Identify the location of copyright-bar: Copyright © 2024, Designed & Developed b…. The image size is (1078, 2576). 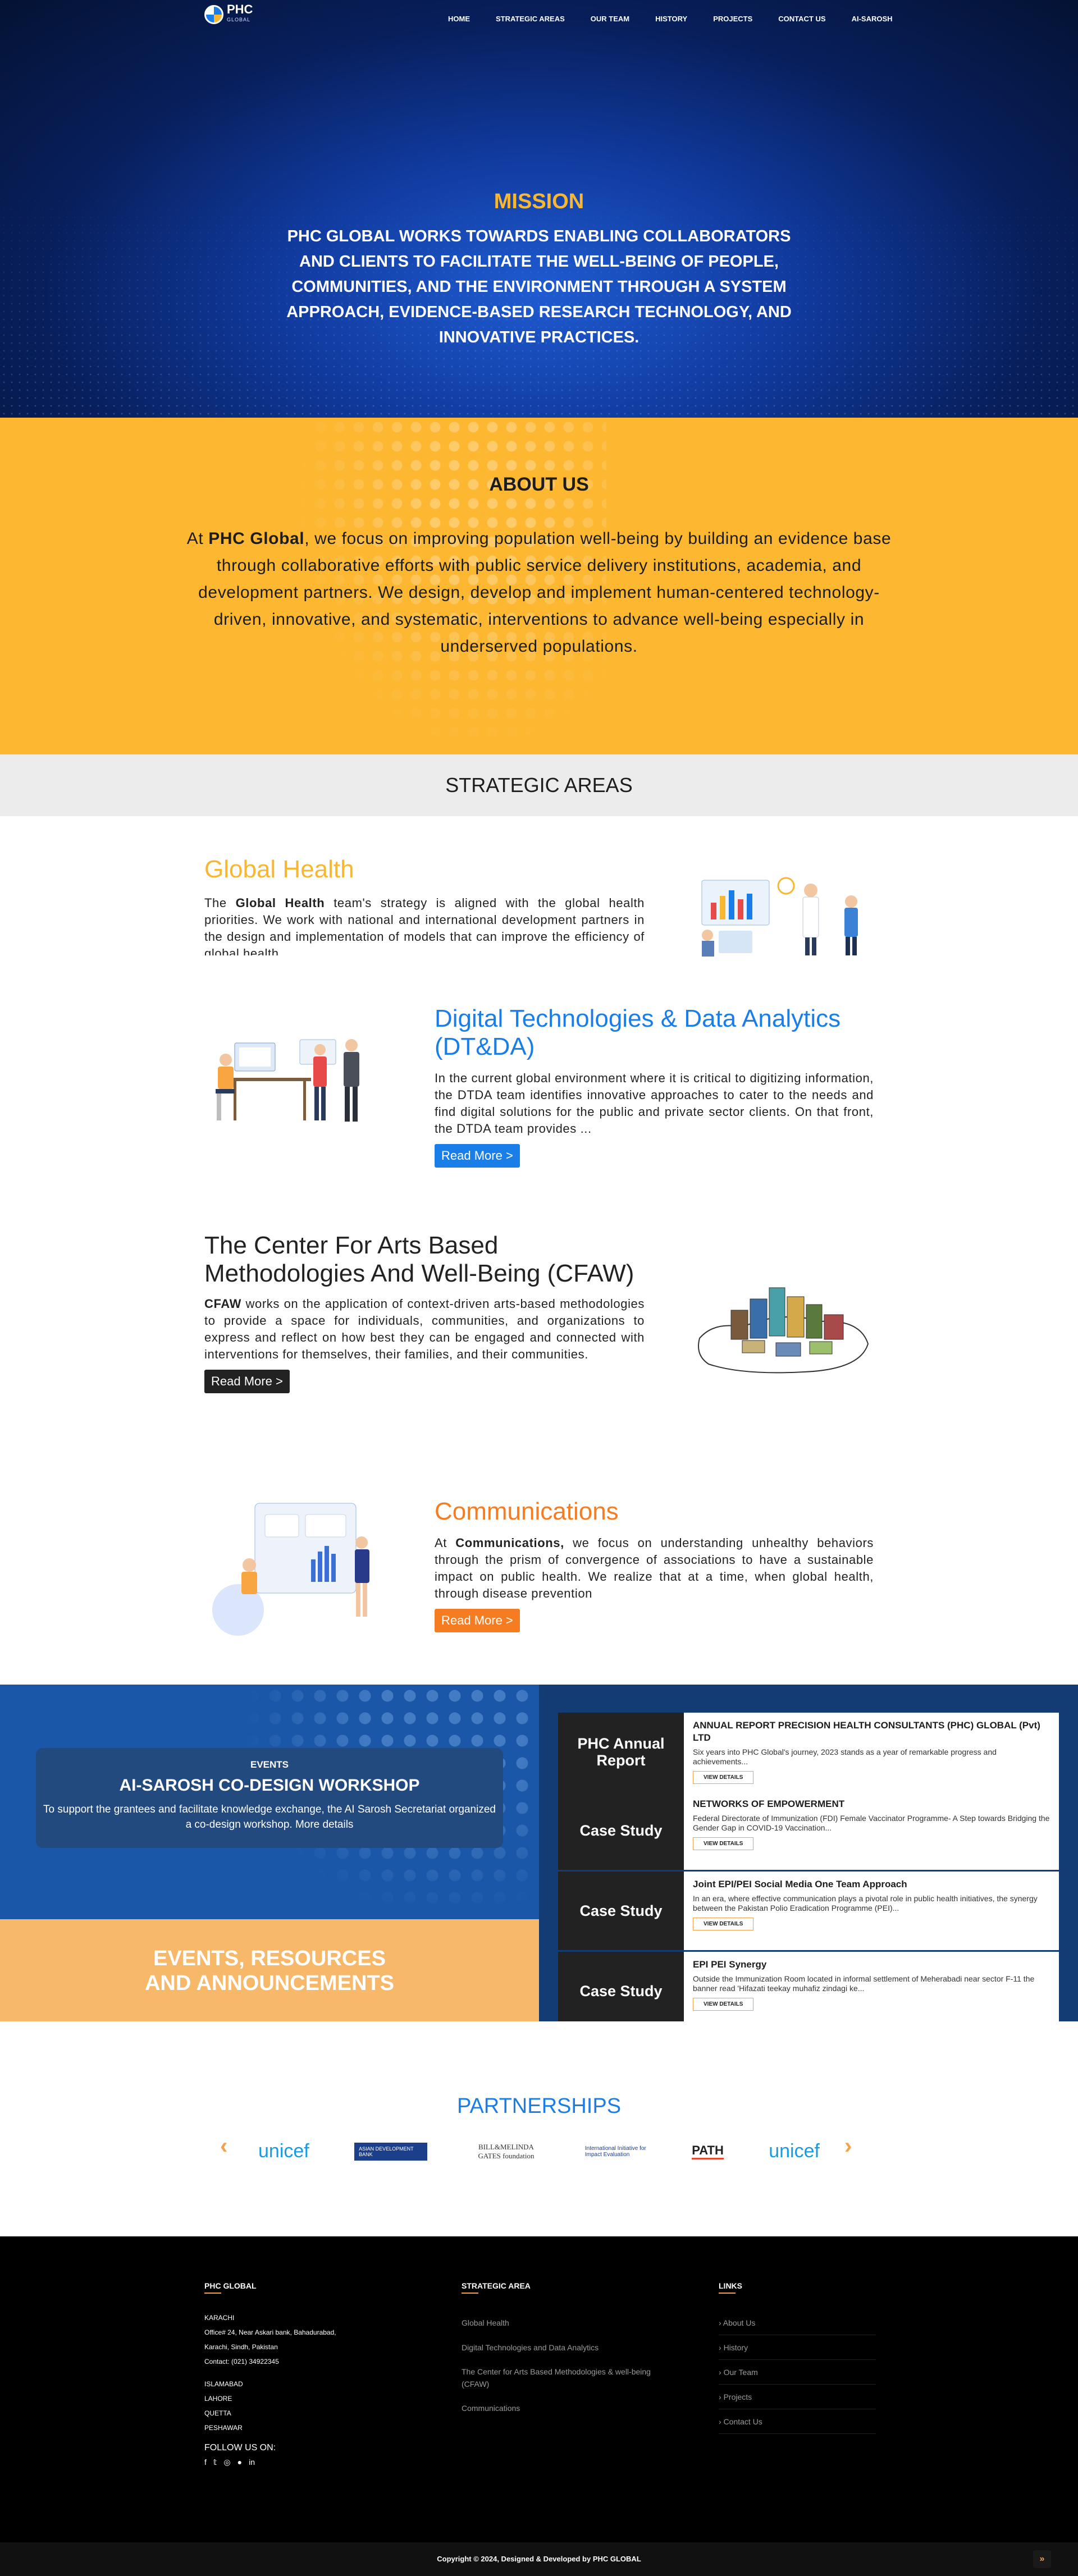
(539, 2559).